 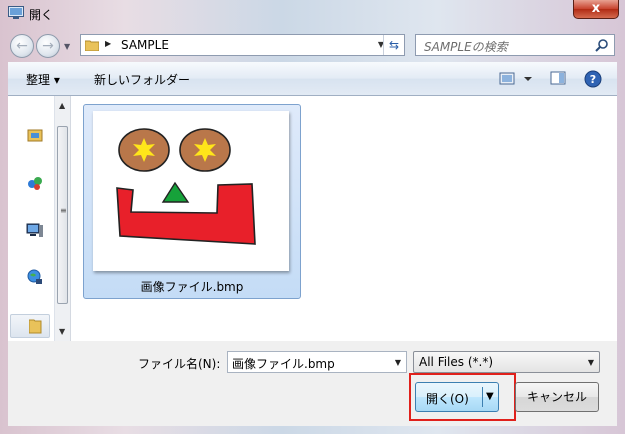 I want to click on filename-dropdown-icon: ▼, so click(x=398, y=362).